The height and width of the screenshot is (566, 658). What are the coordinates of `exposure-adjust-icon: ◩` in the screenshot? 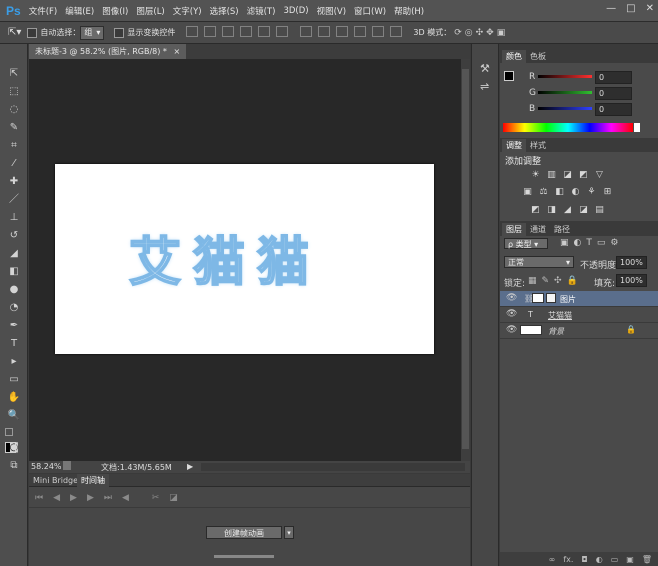 It's located at (583, 175).